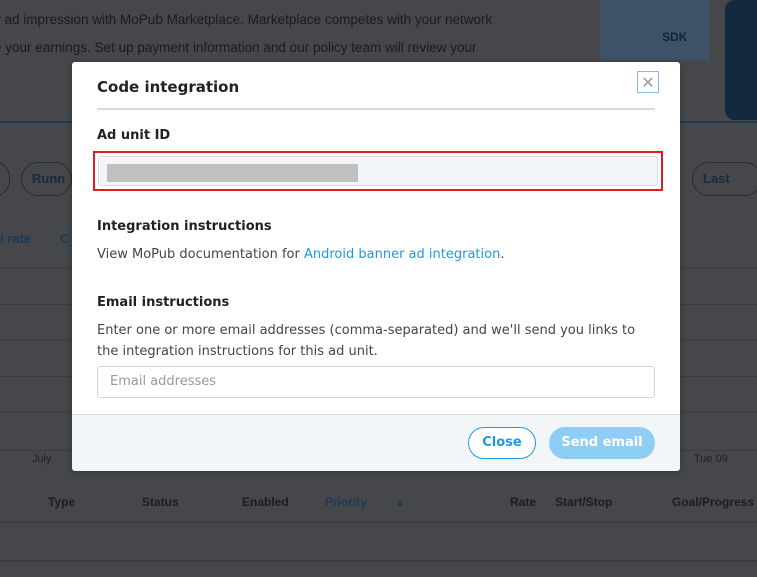 This screenshot has height=577, width=757. What do you see at coordinates (376, 109) in the screenshot?
I see `title-divider` at bounding box center [376, 109].